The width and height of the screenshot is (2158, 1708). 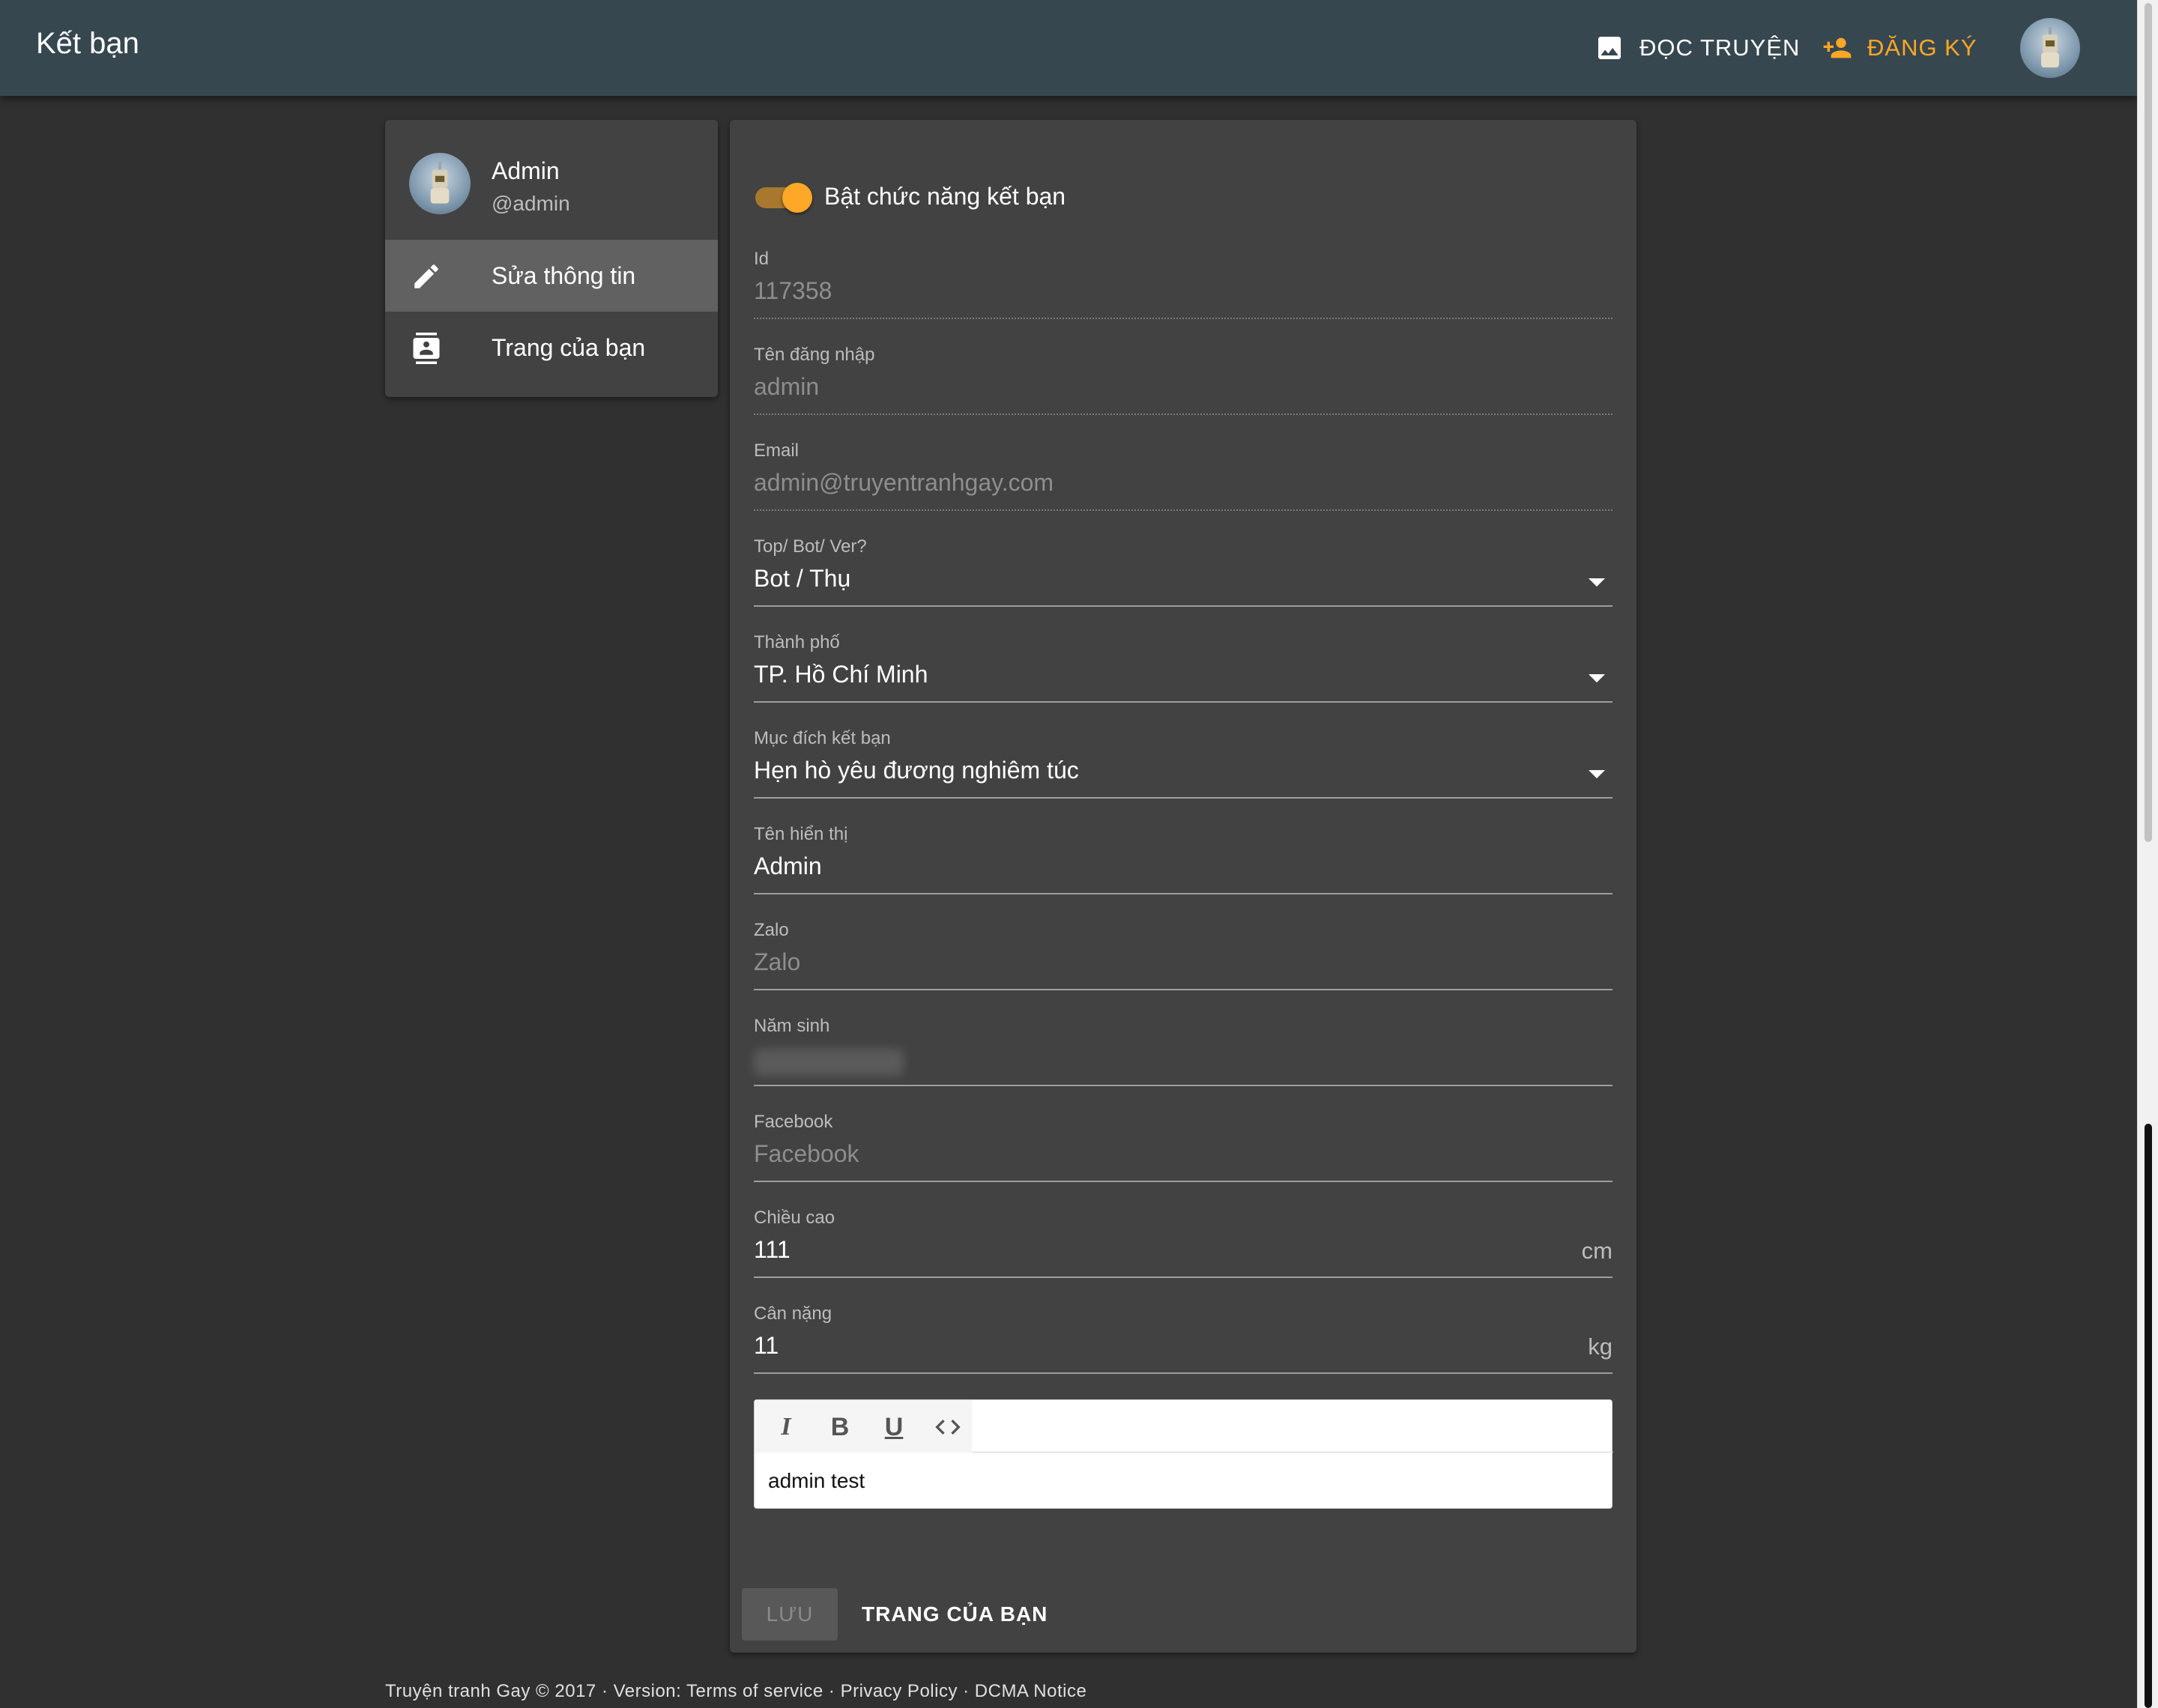 I want to click on sidebar-item-label: Sửa thông tin, so click(x=564, y=275).